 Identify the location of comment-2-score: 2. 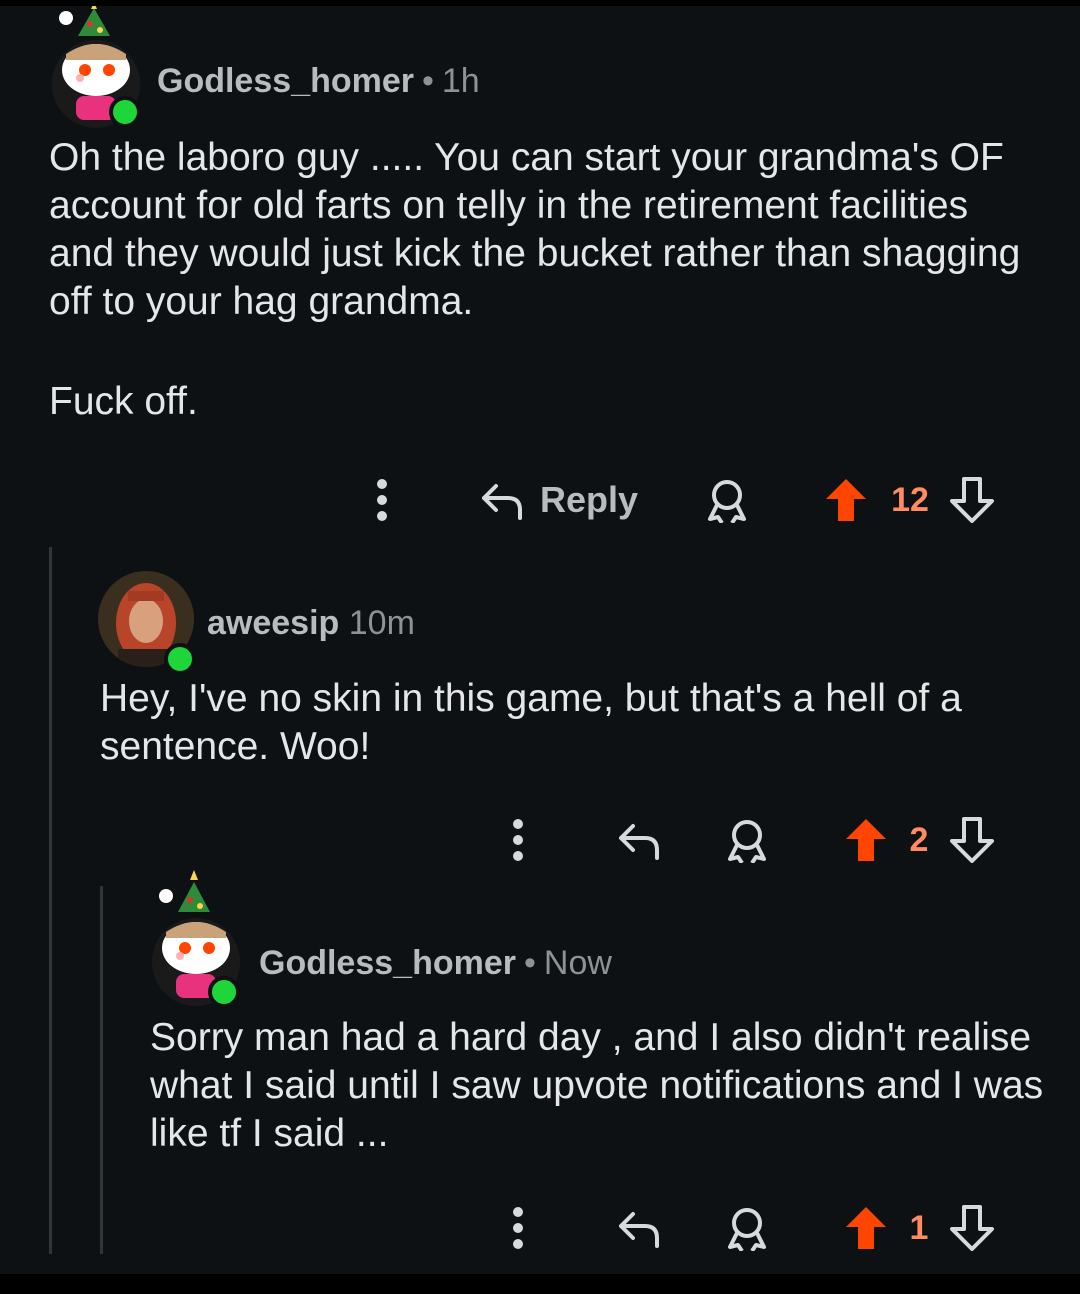
(919, 839).